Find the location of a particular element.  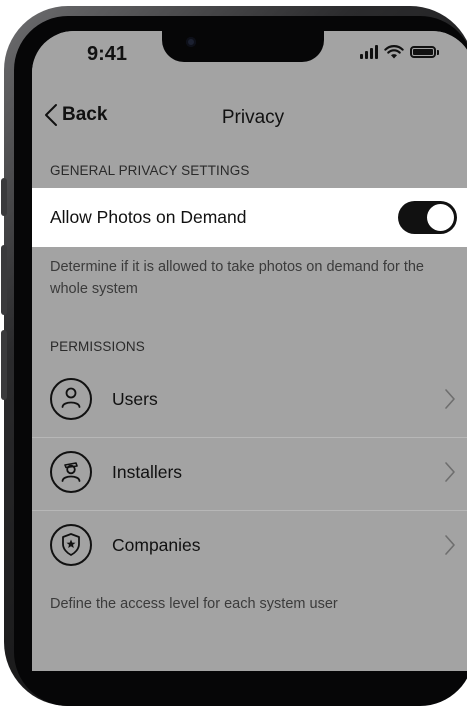

section-header-general: GENERAL PRIVACY SETTINGS is located at coordinates (150, 170).